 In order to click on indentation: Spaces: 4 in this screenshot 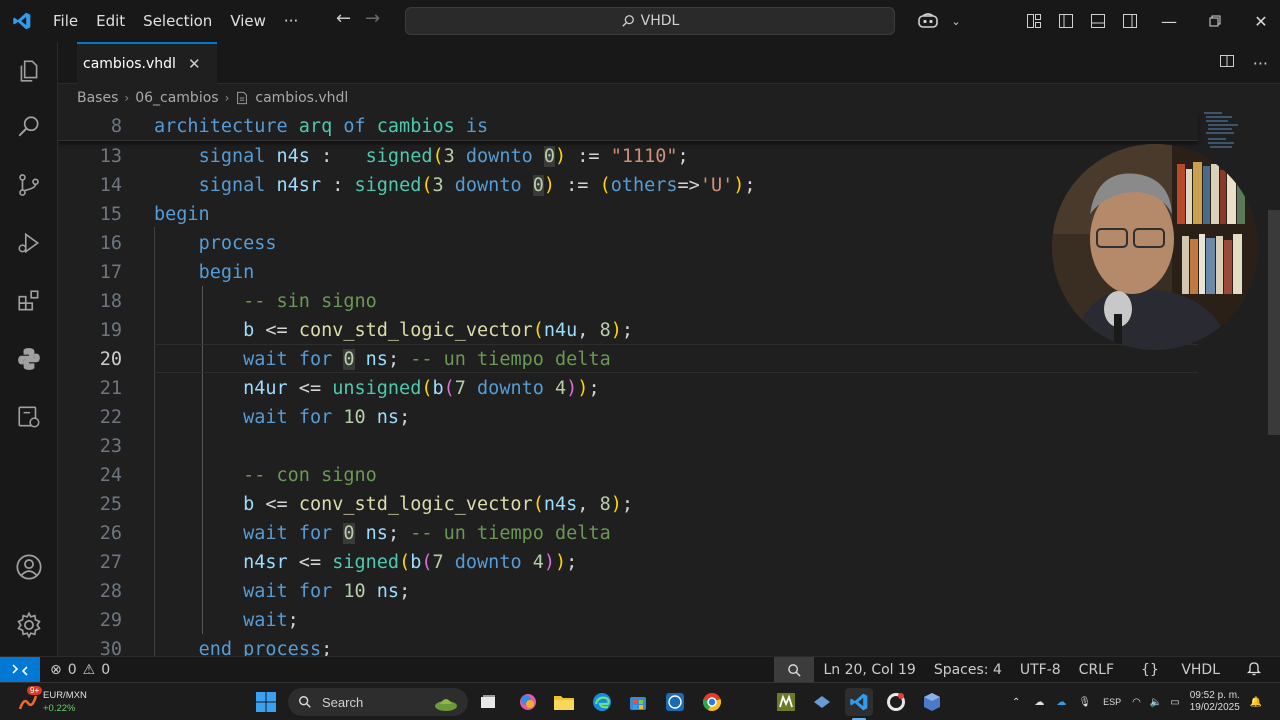, I will do `click(968, 670)`.